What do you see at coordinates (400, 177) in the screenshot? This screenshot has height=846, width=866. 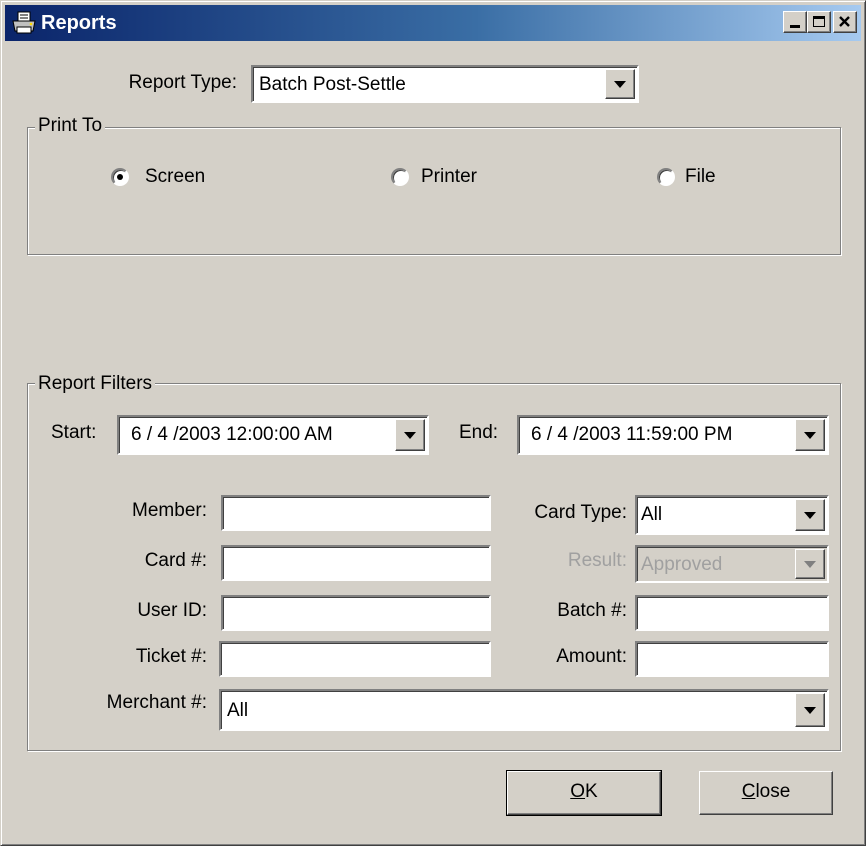 I see `radio-printer` at bounding box center [400, 177].